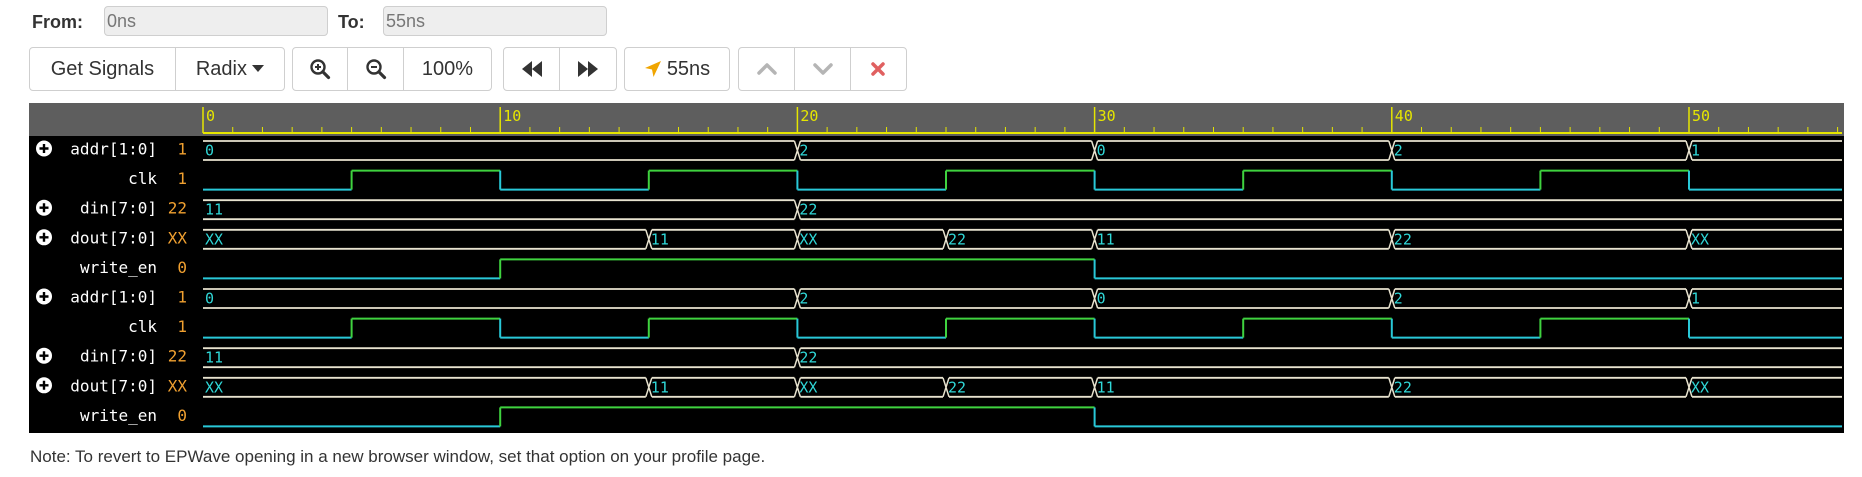 The width and height of the screenshot is (1862, 477). What do you see at coordinates (447, 69) in the screenshot?
I see `zoom-level-button: 100%` at bounding box center [447, 69].